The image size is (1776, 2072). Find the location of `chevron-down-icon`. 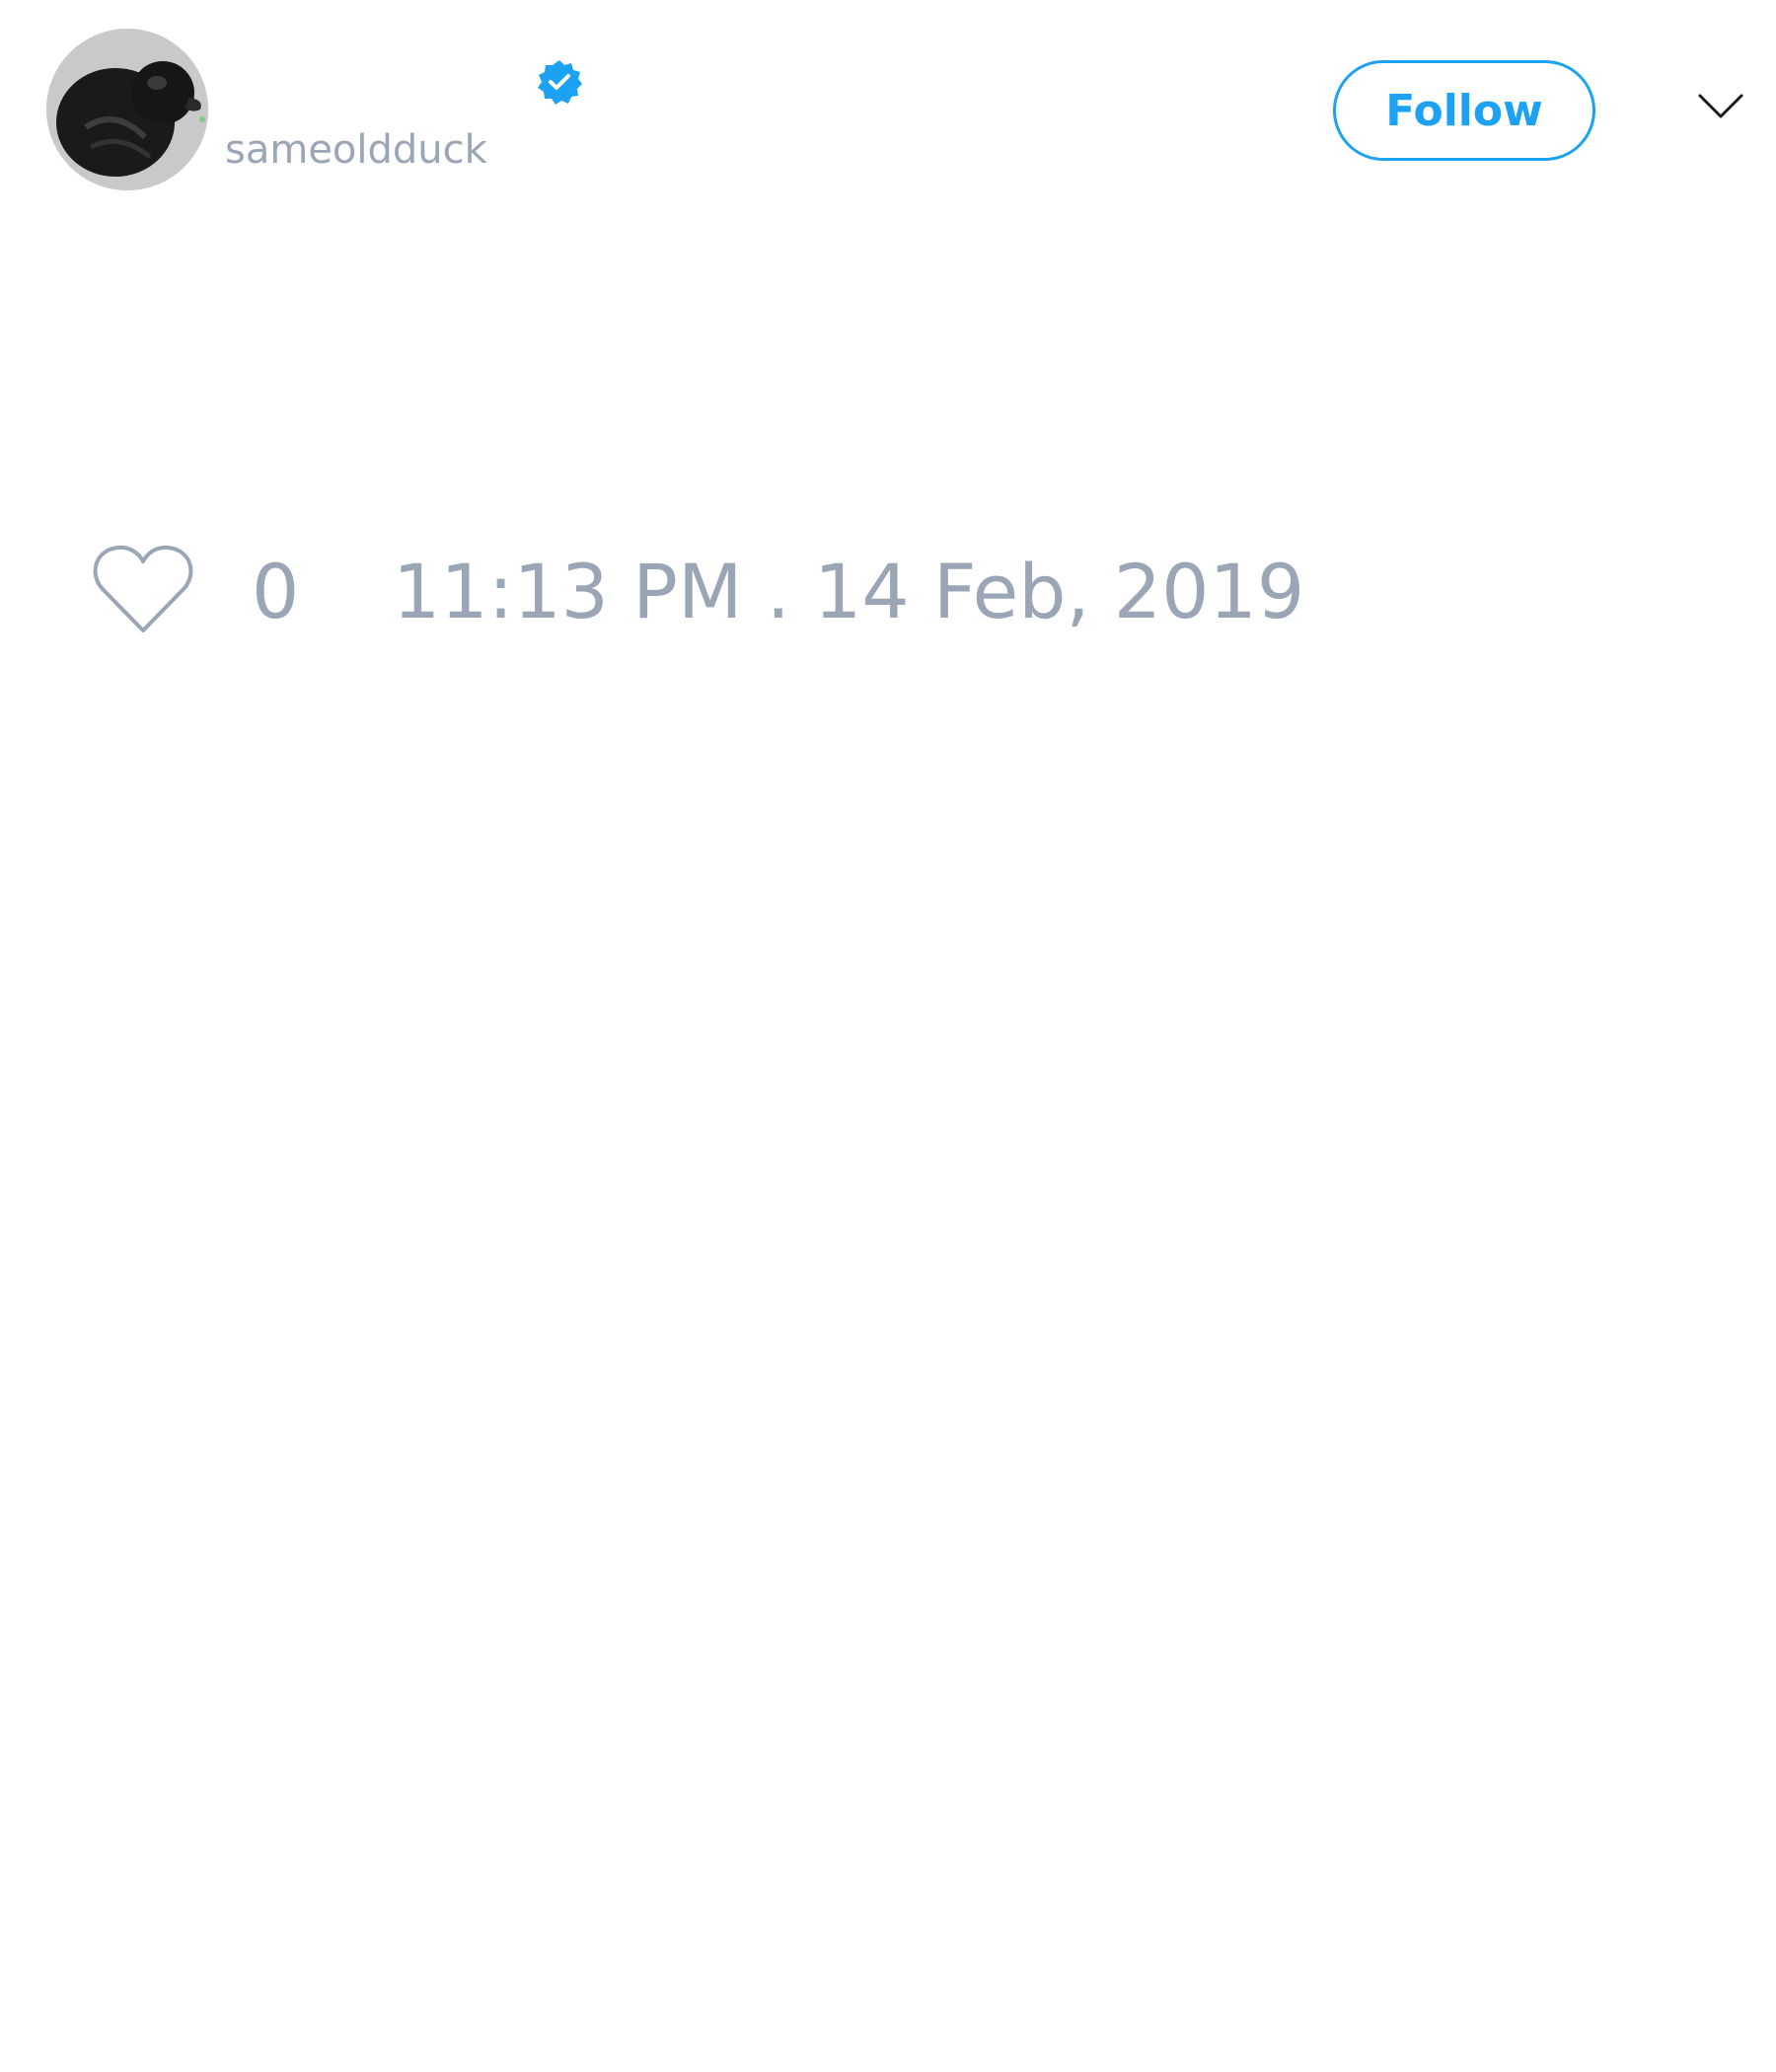

chevron-down-icon is located at coordinates (1721, 106).